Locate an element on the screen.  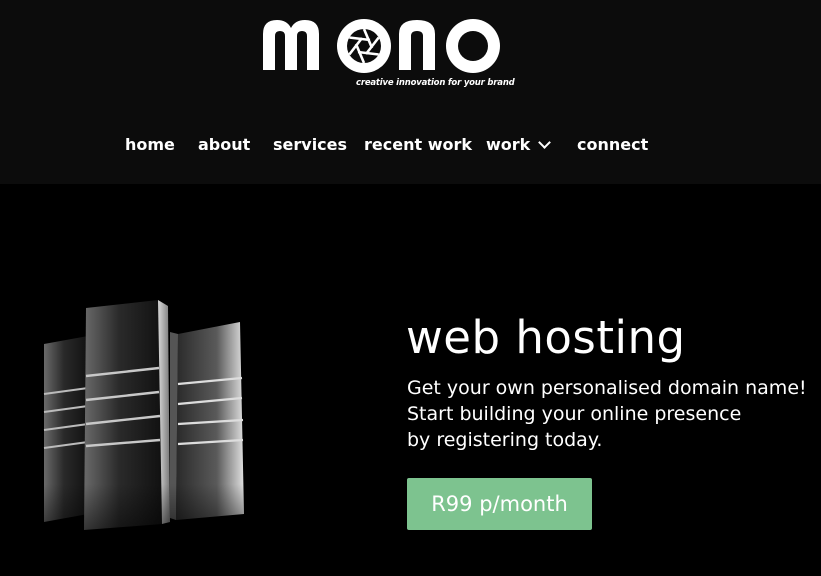
nav-item-connect: connect is located at coordinates (612, 145).